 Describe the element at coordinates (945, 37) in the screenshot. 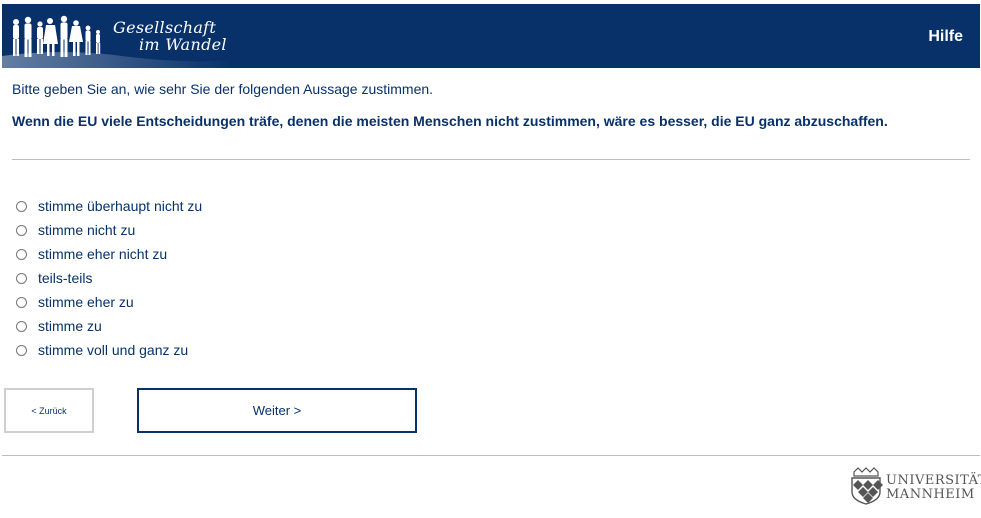

I see `help-link: Hilfe` at that location.